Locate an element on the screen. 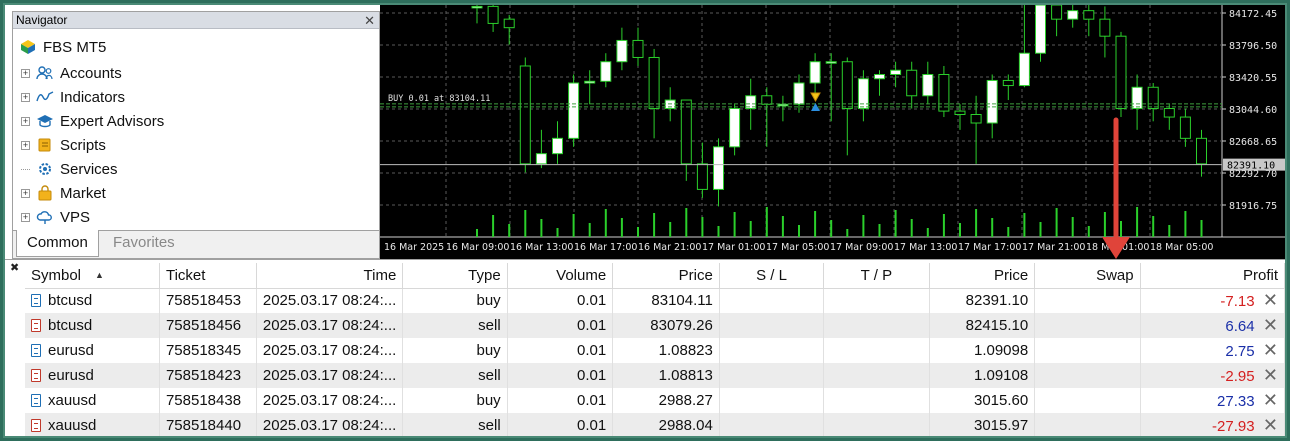  col-symbol: Symbol ▲ is located at coordinates (92, 276).